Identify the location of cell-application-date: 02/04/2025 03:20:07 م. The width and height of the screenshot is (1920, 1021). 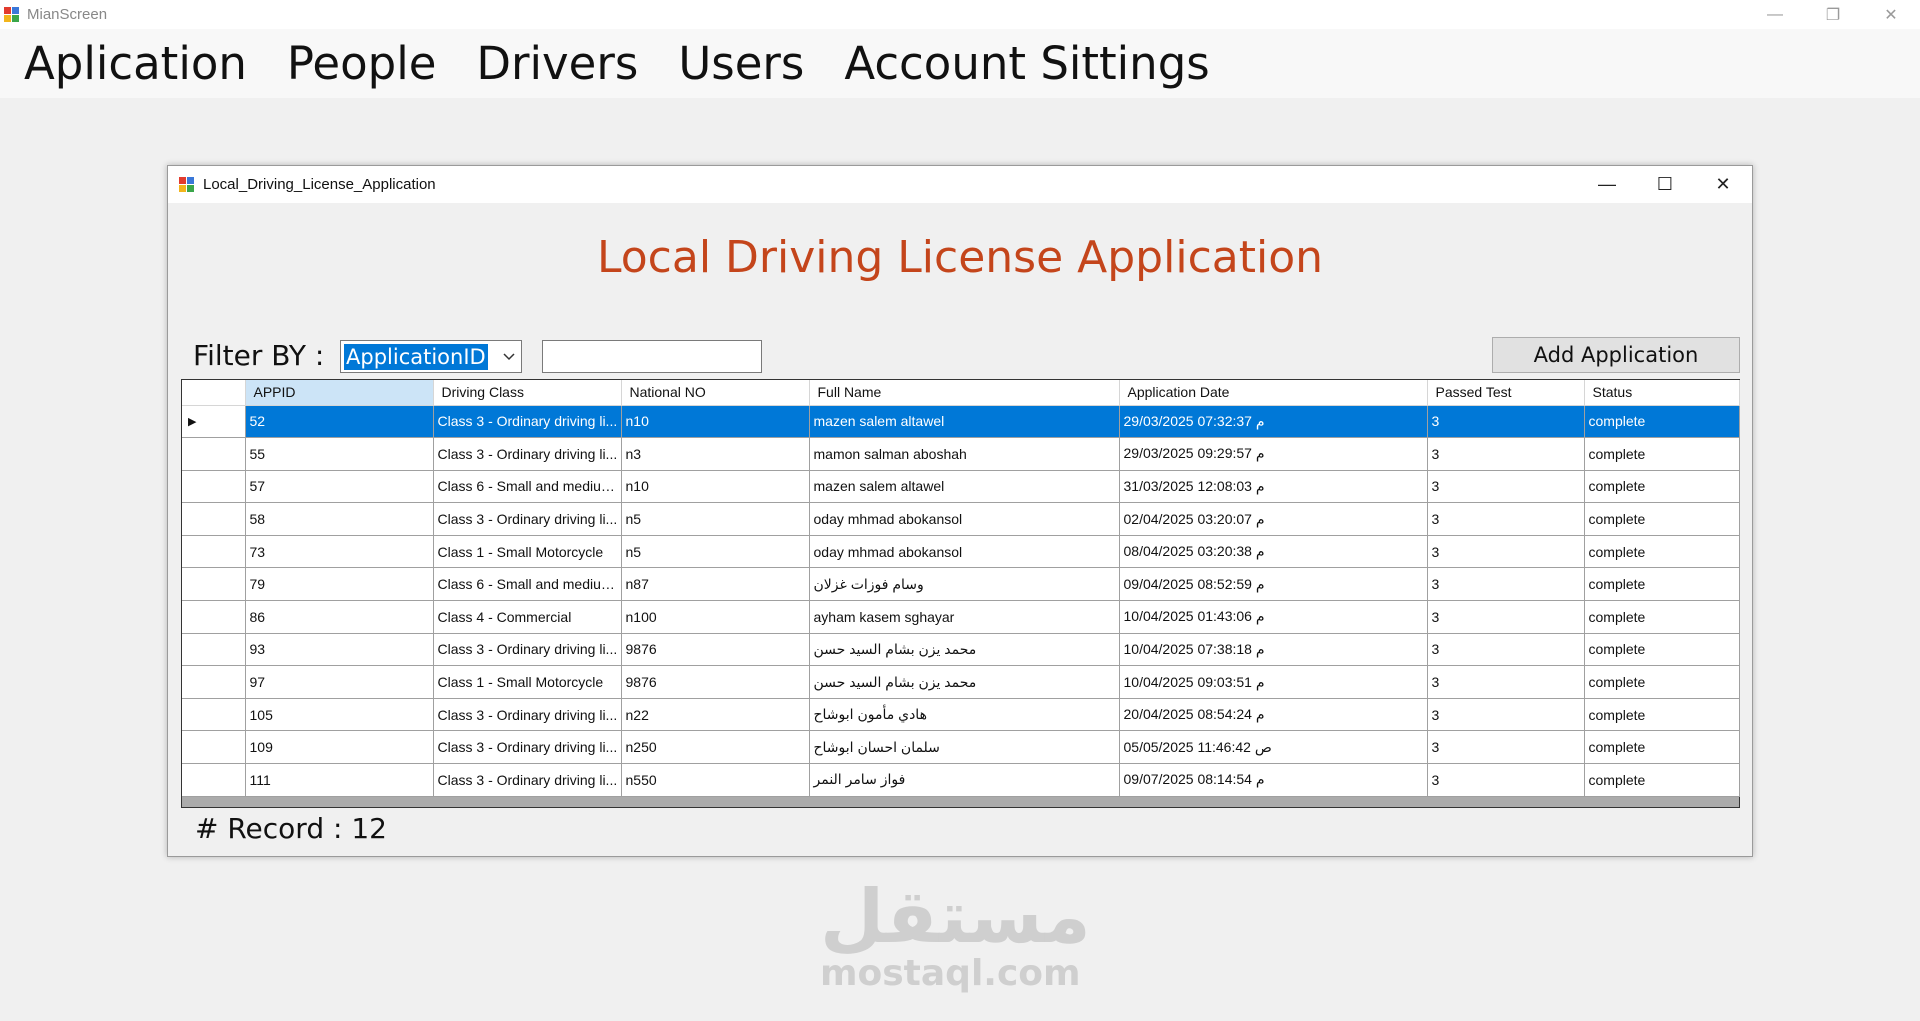
(1273, 519).